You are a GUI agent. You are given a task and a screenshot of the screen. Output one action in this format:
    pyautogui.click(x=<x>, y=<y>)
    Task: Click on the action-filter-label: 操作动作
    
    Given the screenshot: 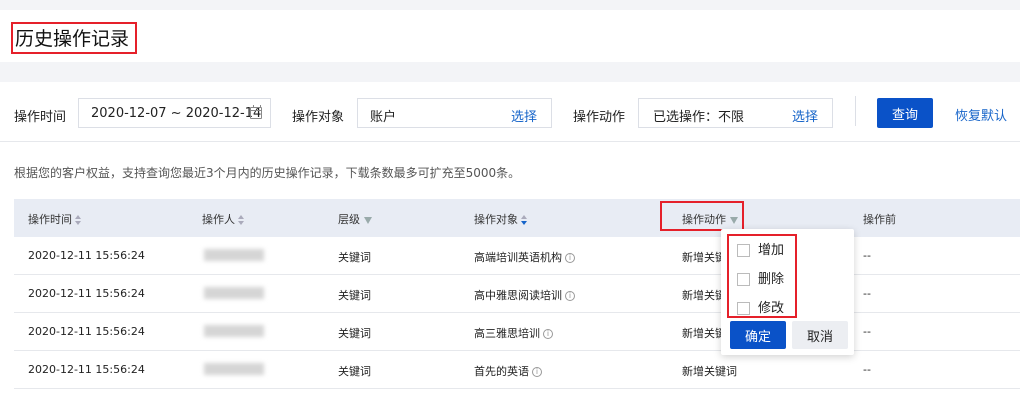 What is the action you would take?
    pyautogui.click(x=599, y=117)
    